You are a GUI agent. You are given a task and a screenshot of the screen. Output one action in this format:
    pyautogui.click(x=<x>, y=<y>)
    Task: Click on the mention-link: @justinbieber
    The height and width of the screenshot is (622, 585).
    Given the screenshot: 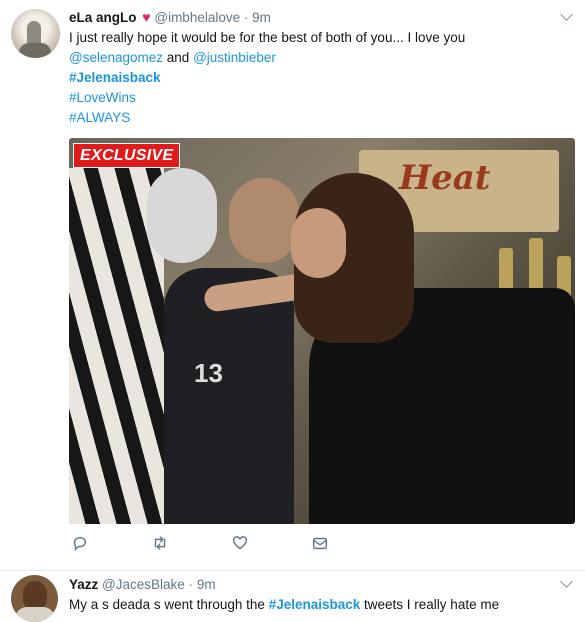 What is the action you would take?
    pyautogui.click(x=234, y=57)
    